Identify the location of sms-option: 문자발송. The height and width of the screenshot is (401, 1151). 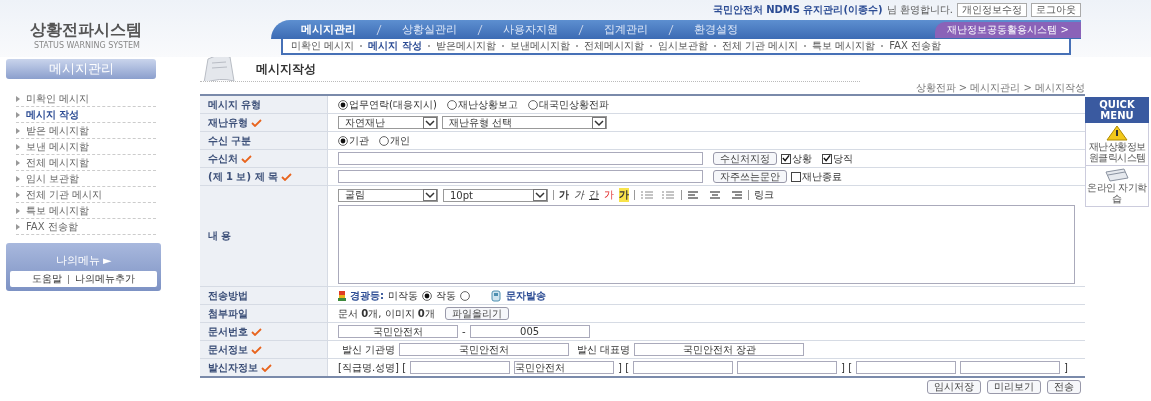
(526, 295).